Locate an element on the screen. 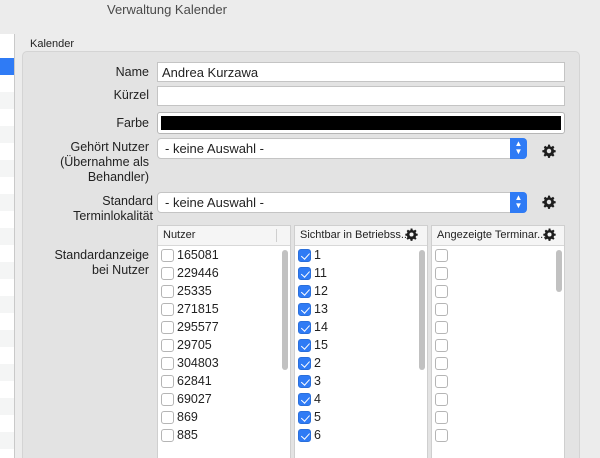 The image size is (600, 458). table-row: 1 is located at coordinates (361, 255).